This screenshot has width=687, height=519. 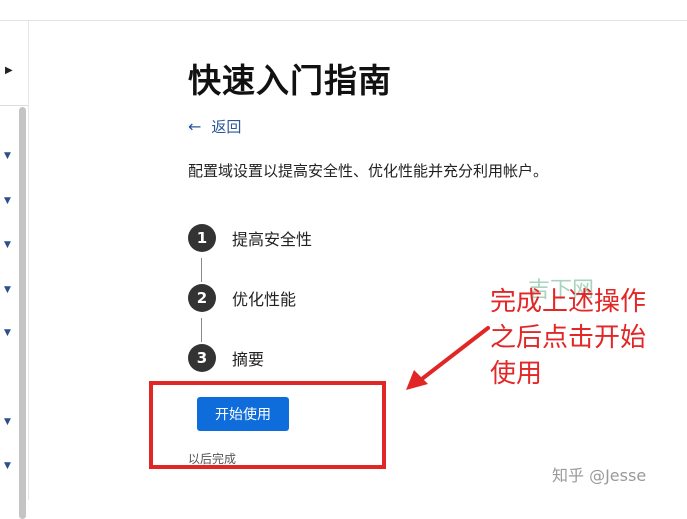 What do you see at coordinates (568, 302) in the screenshot?
I see `annotation-line: 完成上述操作` at bounding box center [568, 302].